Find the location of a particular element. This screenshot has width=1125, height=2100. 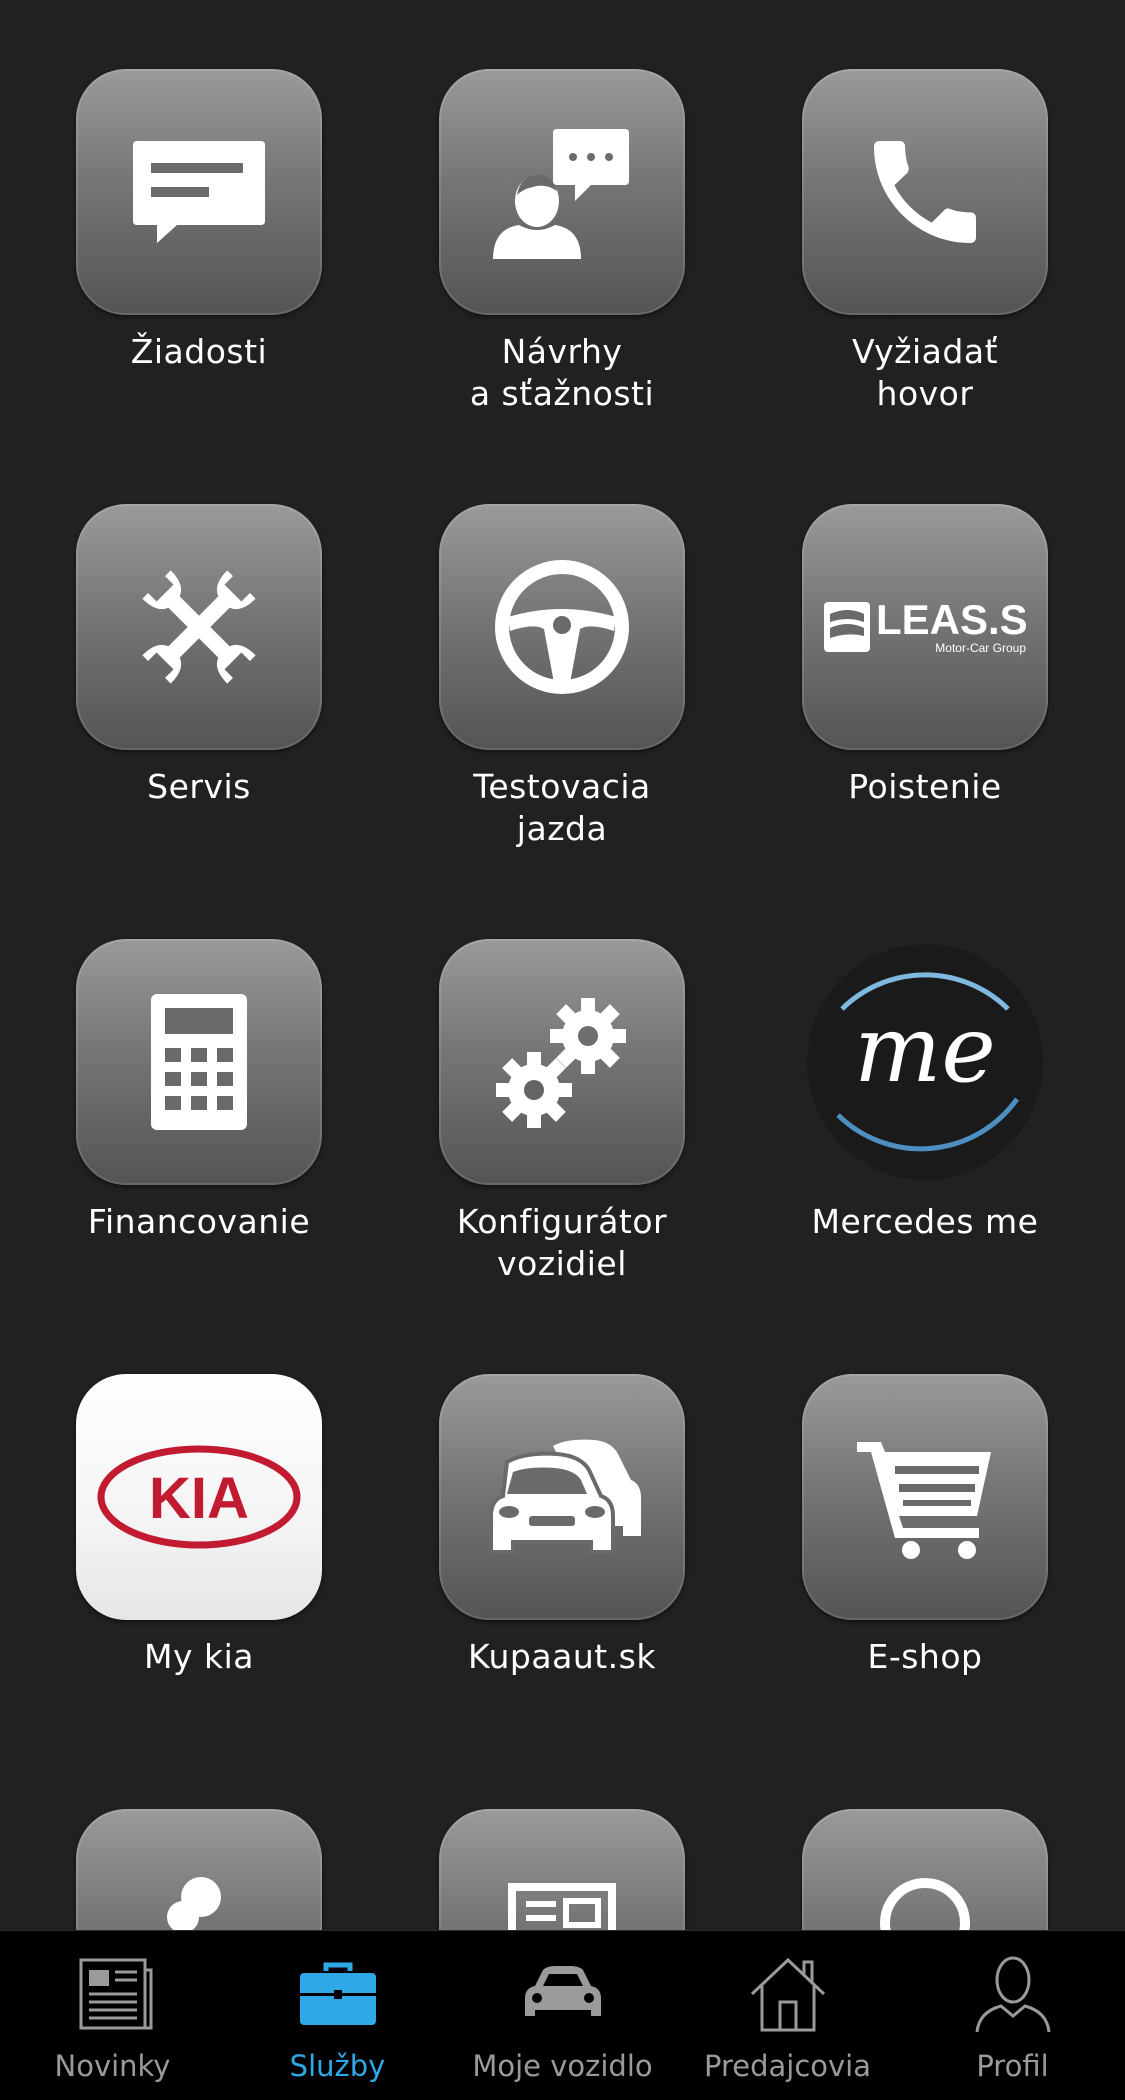

leas-logo: LEAS.SK Motor-Car Group is located at coordinates (925, 627).